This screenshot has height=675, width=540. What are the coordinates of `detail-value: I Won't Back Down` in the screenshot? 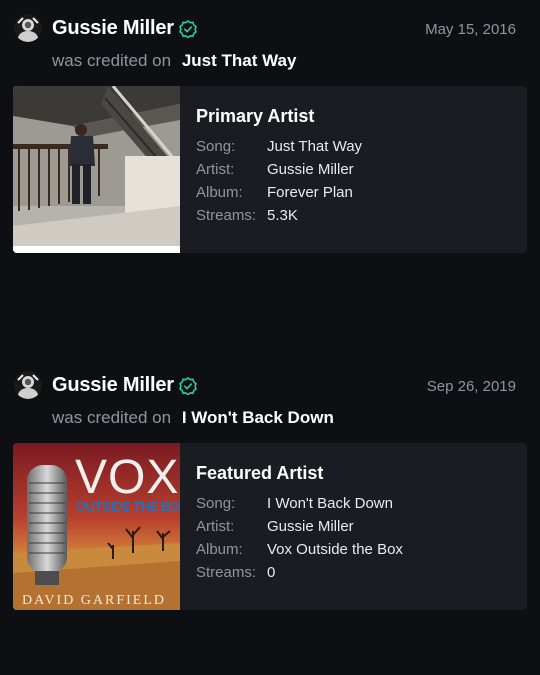 It's located at (330, 503).